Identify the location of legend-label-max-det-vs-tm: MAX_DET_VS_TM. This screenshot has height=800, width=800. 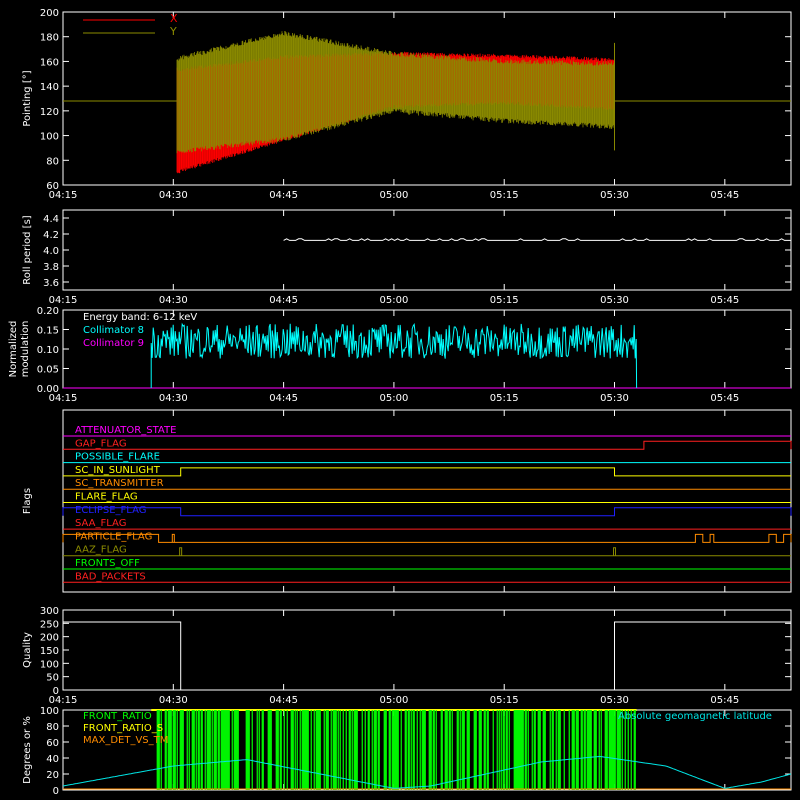
(125, 740).